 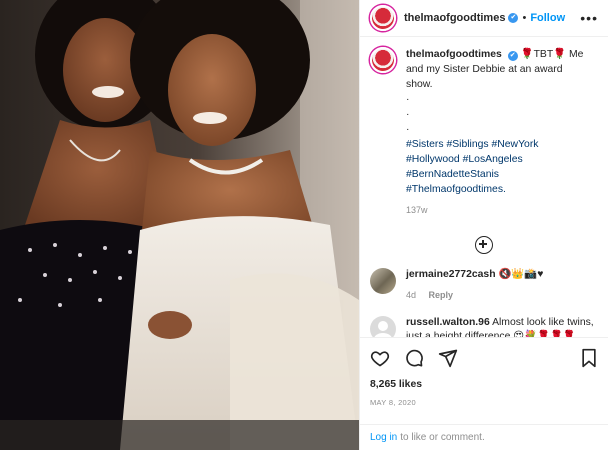 I want to click on share-icon, so click(x=448, y=358).